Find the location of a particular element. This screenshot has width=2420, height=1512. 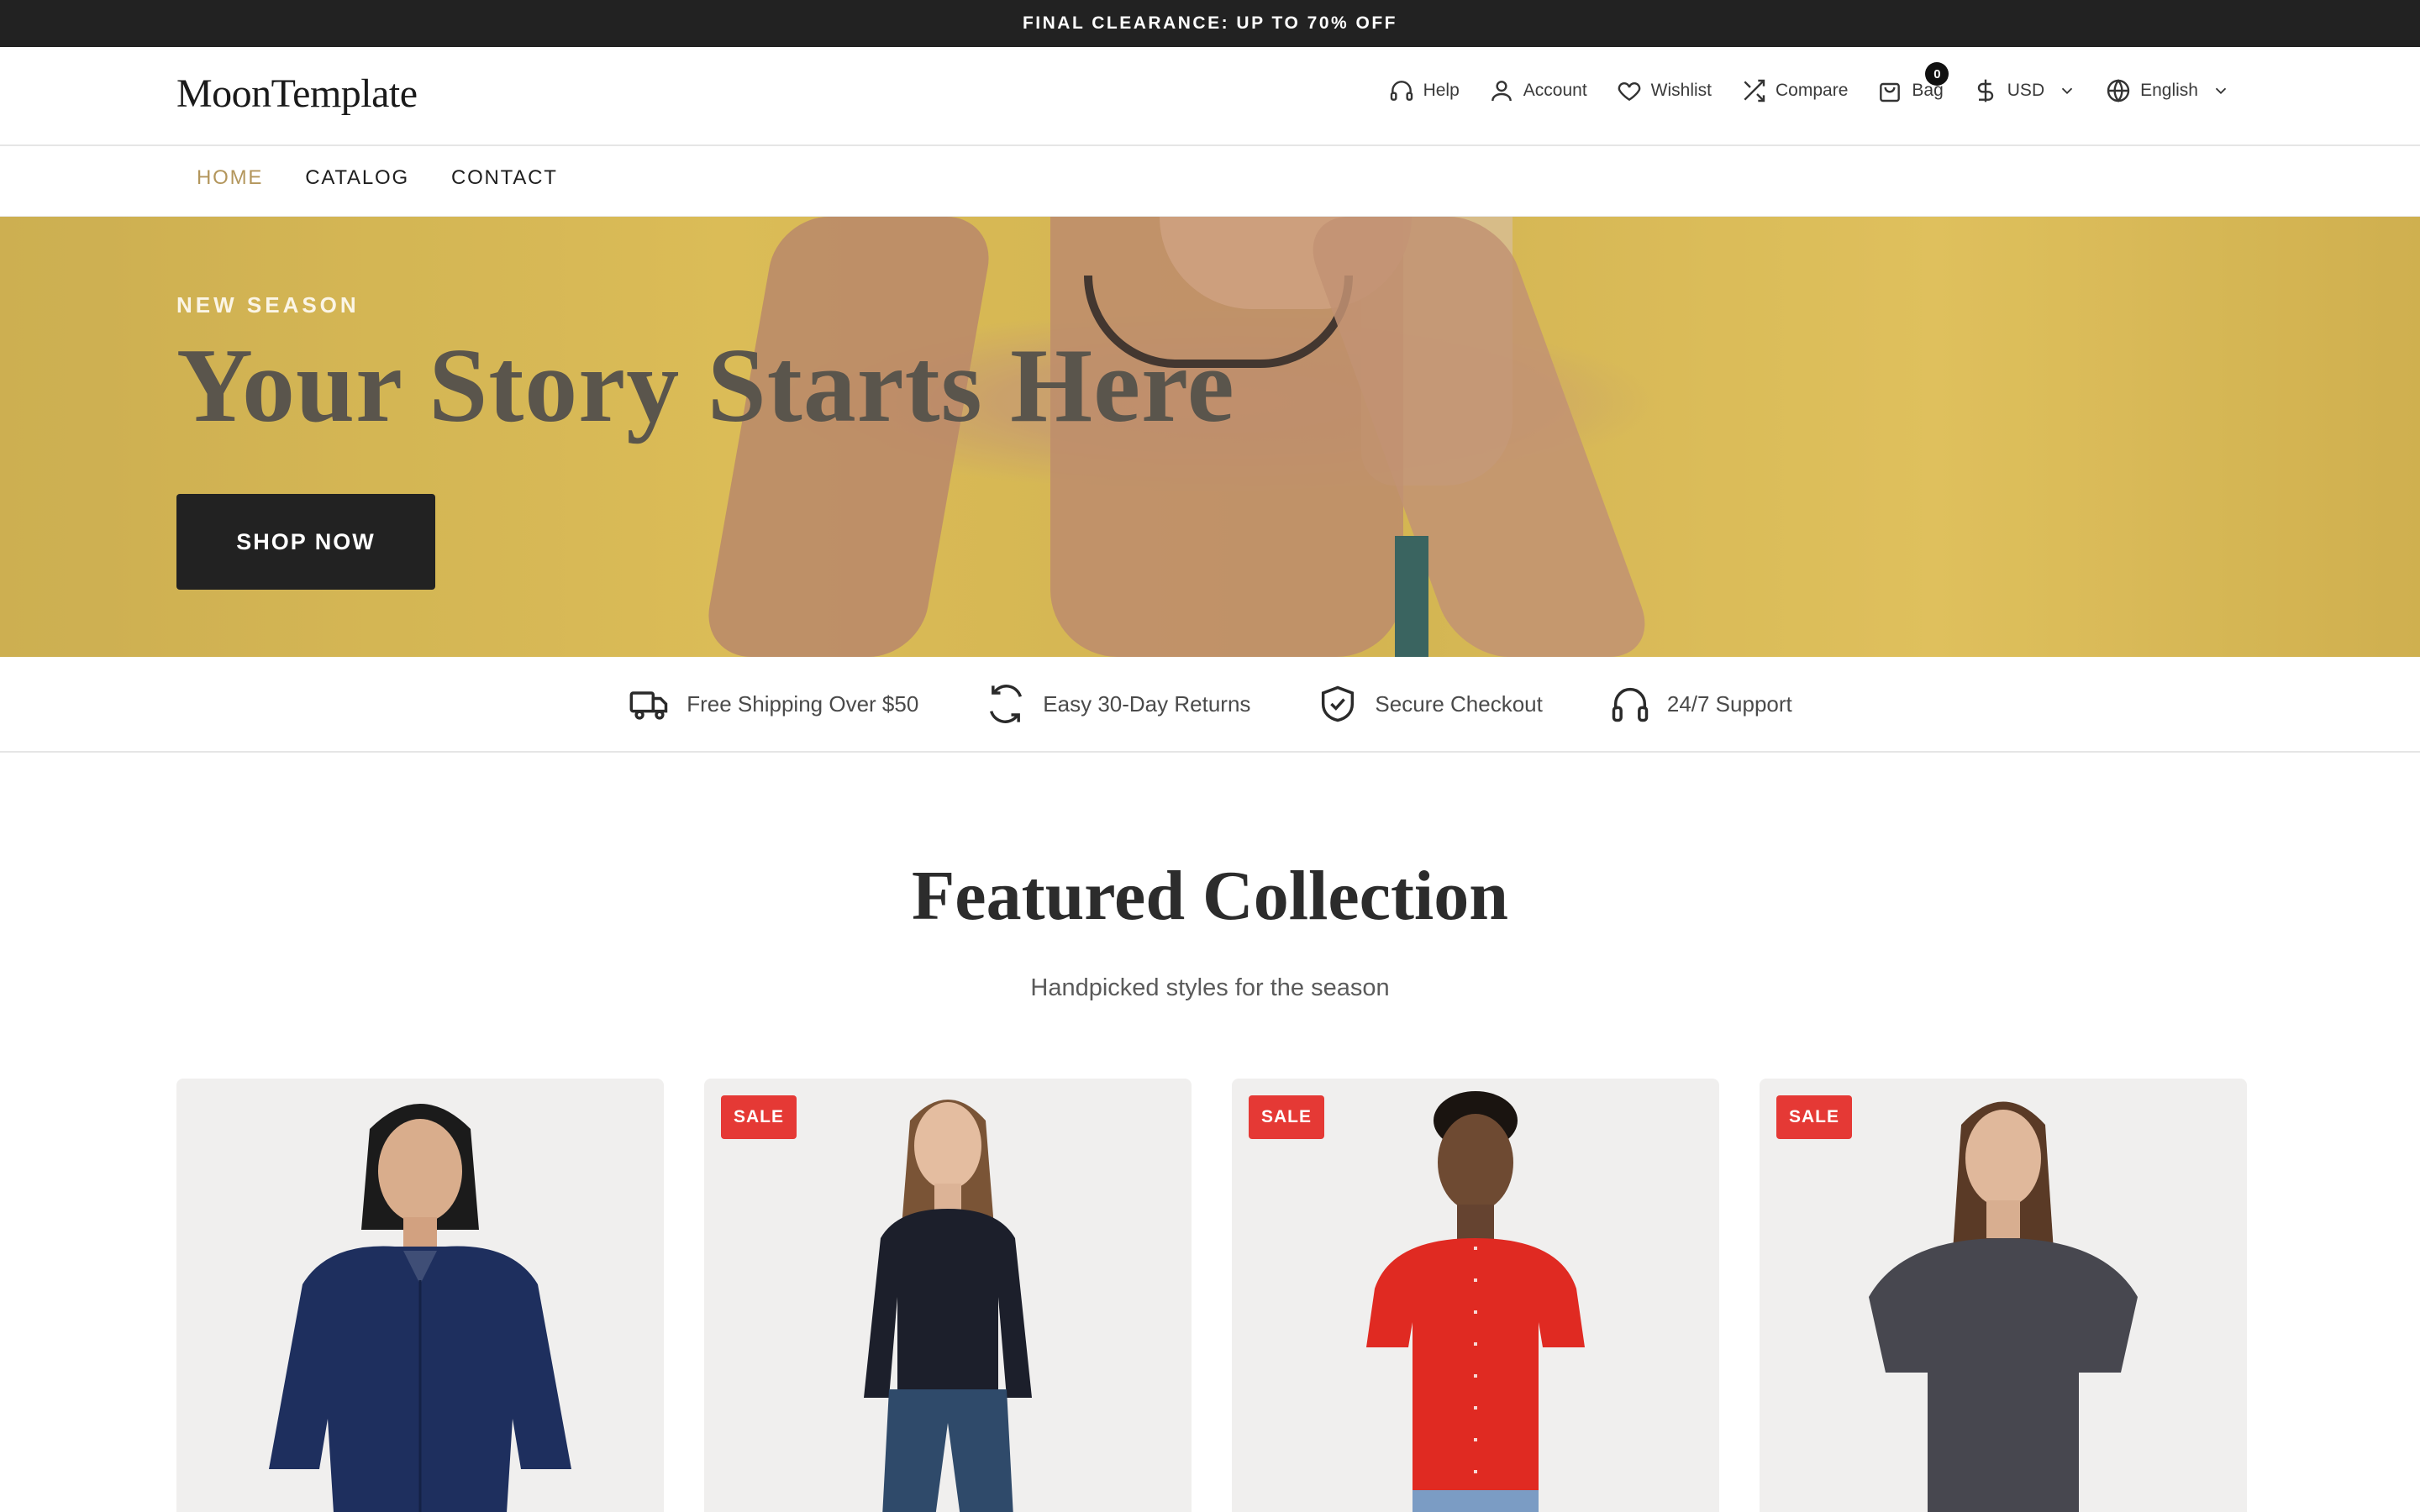

account-link: Account is located at coordinates (1537, 90).